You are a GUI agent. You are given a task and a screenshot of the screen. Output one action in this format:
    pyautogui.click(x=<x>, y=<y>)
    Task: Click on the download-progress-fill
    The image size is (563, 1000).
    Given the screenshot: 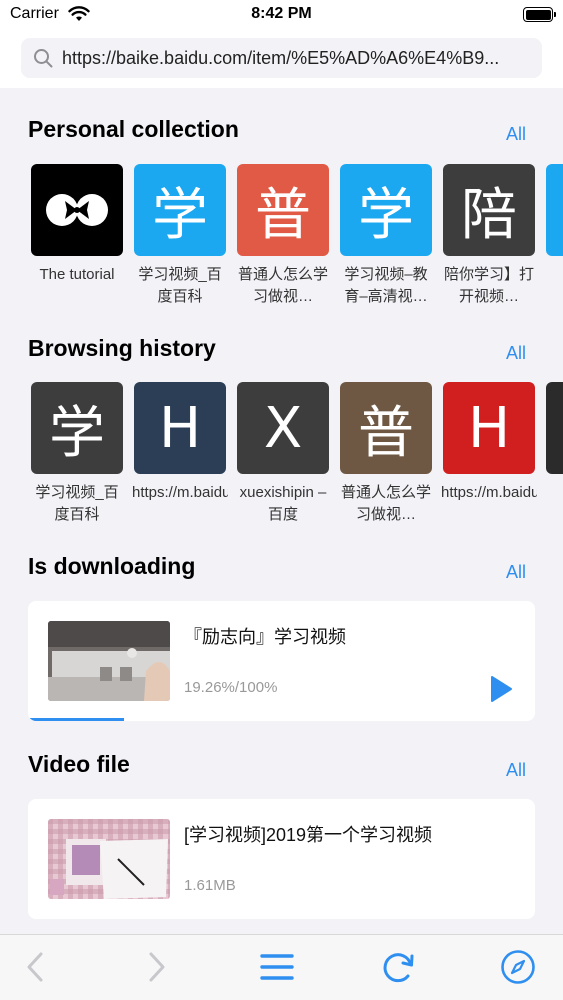 What is the action you would take?
    pyautogui.click(x=76, y=719)
    